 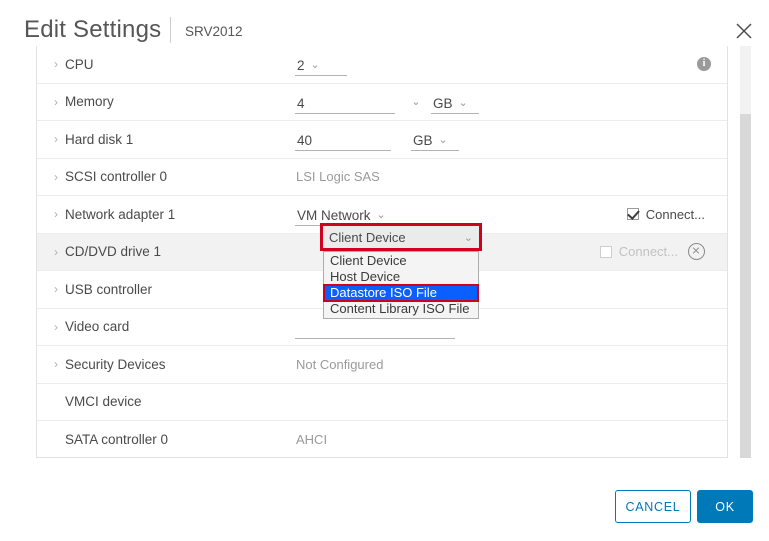 What do you see at coordinates (653, 506) in the screenshot?
I see `cancel-button: CANCEL` at bounding box center [653, 506].